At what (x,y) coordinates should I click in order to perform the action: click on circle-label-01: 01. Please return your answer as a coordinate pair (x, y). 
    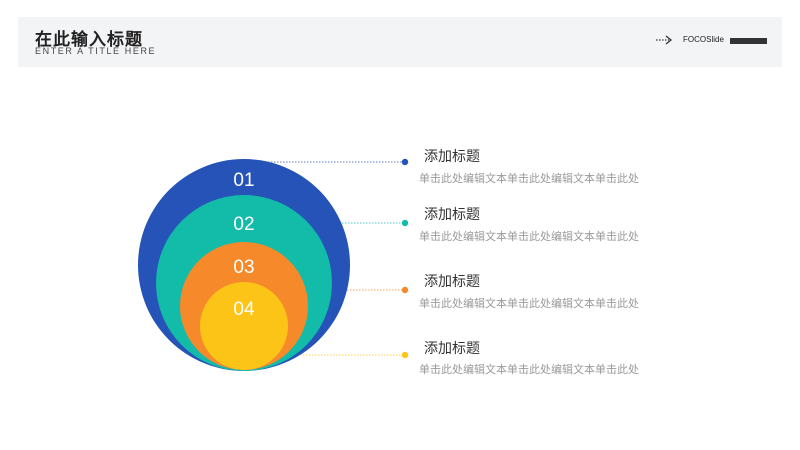
    Looking at the image, I should click on (243, 180).